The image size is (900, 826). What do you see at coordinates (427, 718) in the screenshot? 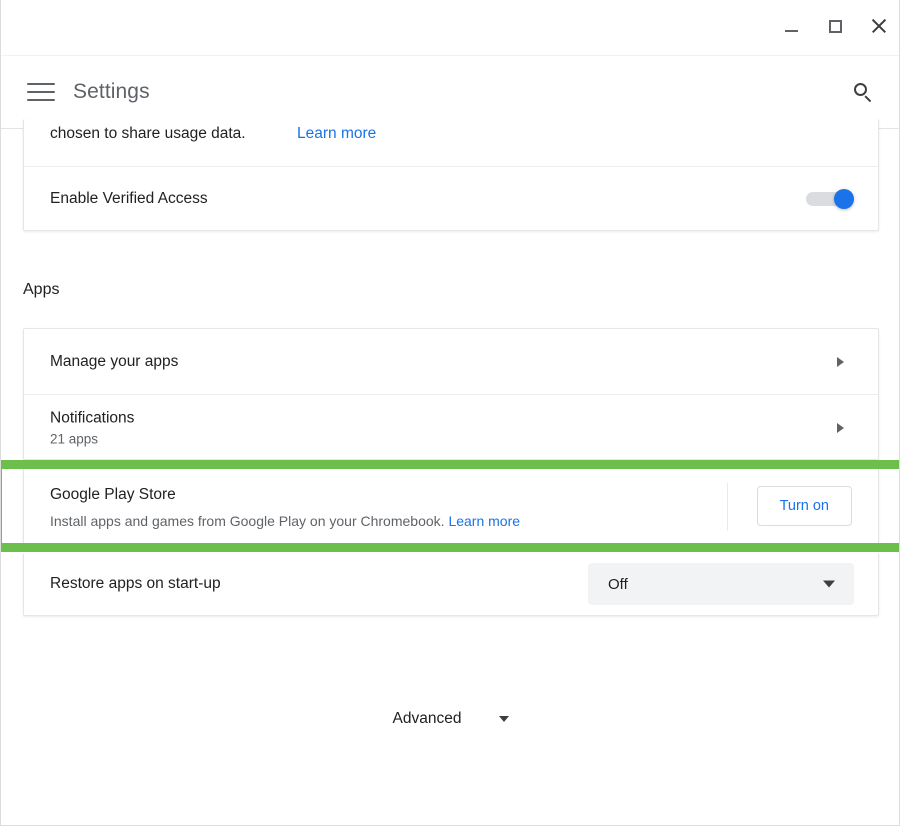
I see `advanced-label: Advanced` at bounding box center [427, 718].